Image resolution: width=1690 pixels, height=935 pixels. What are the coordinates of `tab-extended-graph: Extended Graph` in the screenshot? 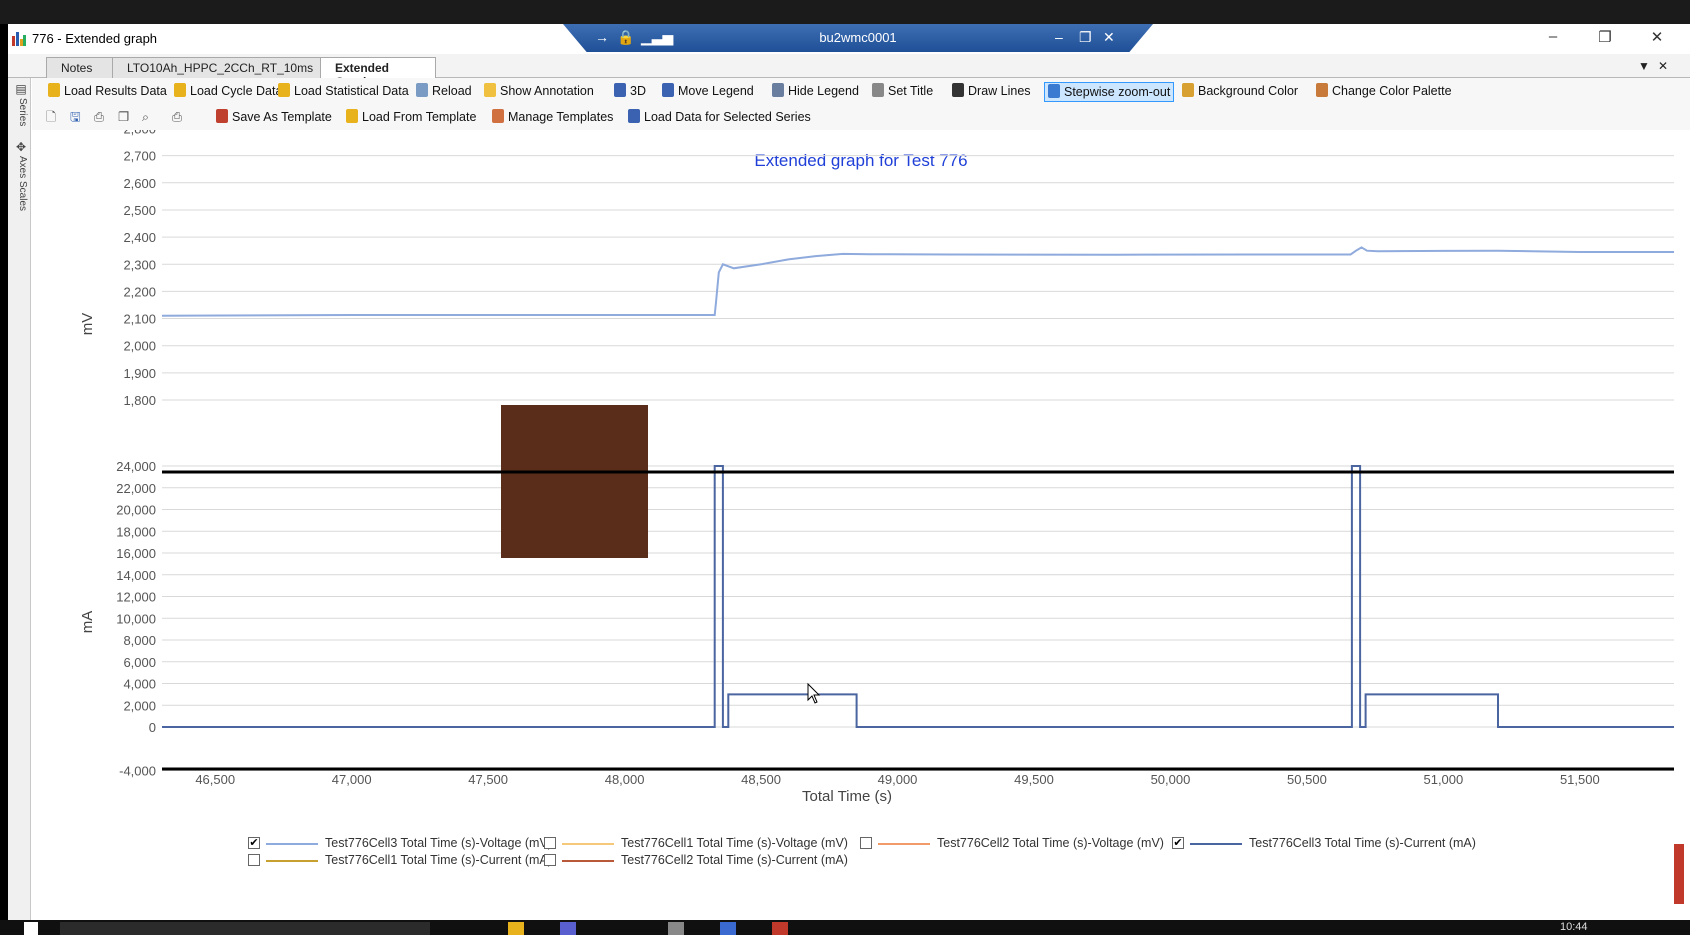 It's located at (378, 73).